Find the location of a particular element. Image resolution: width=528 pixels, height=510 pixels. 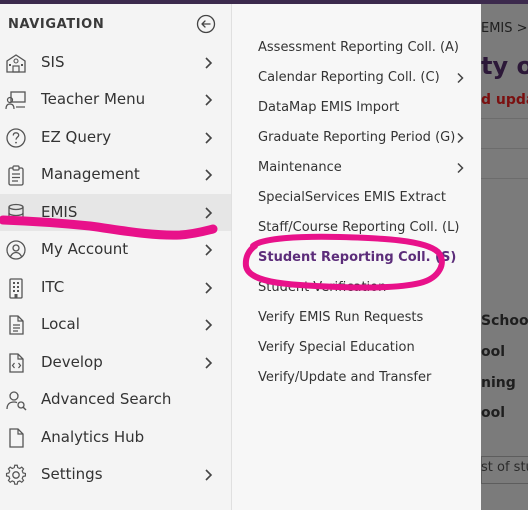

nav-item-teacher-menu: Teacher Menu is located at coordinates (115, 99).